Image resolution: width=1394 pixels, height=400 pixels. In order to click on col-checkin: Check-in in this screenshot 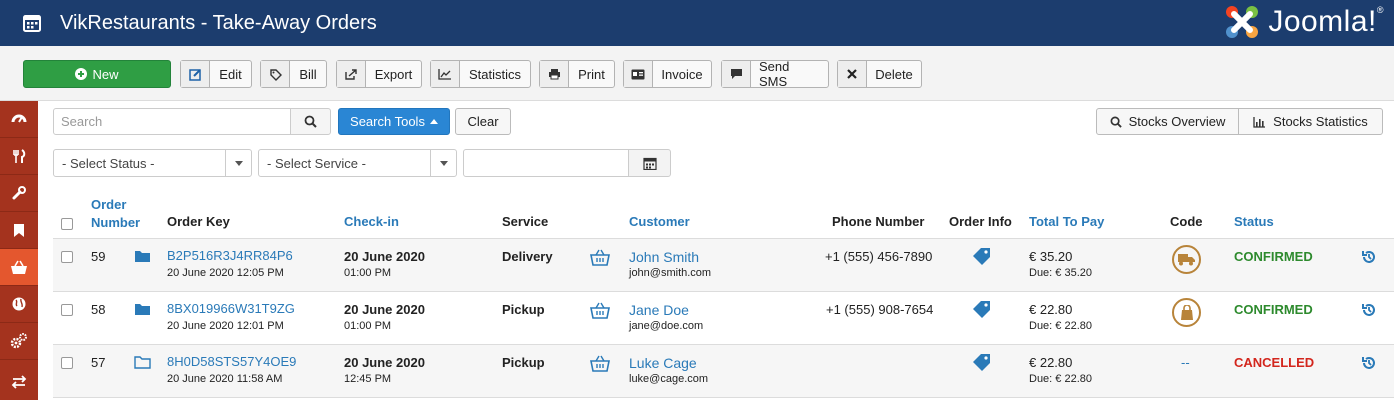, I will do `click(371, 221)`.